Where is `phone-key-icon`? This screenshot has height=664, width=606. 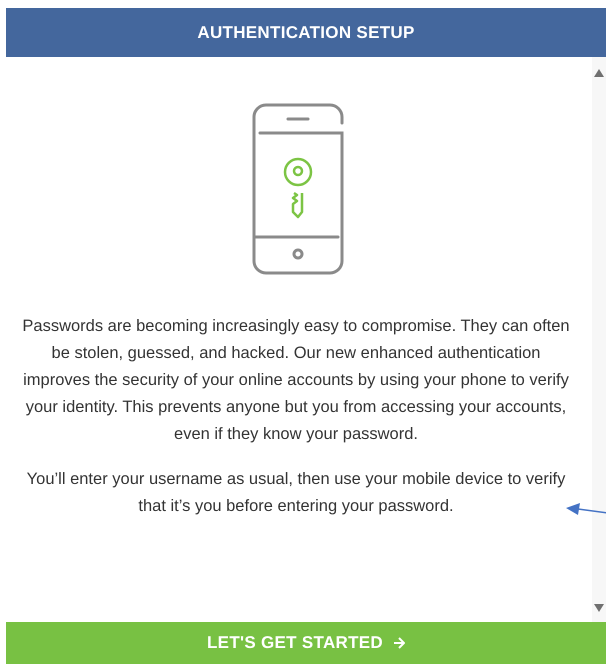 phone-key-icon is located at coordinates (299, 189).